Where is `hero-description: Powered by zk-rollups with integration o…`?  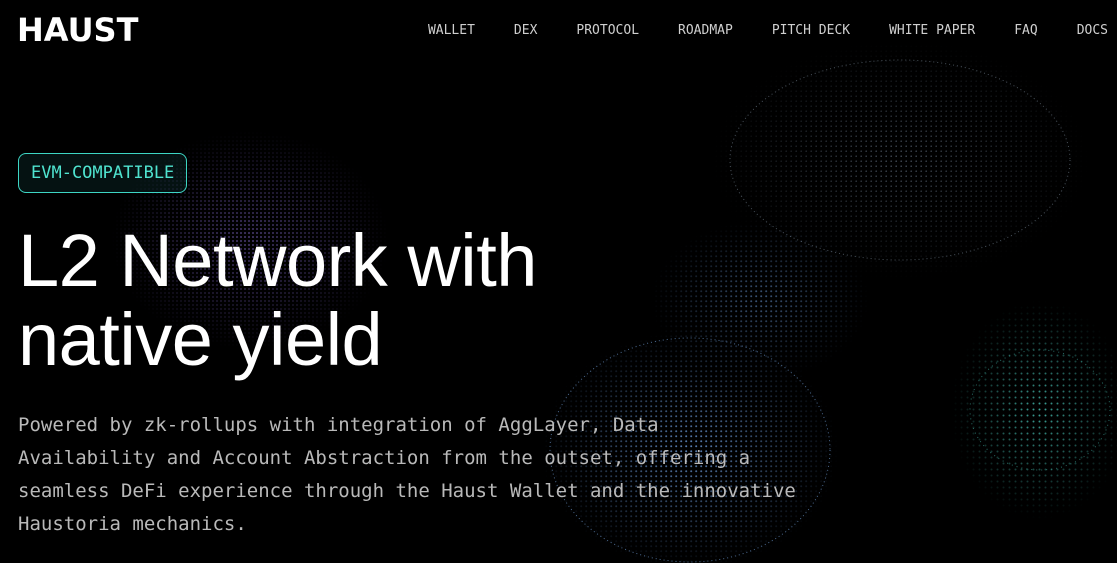 hero-description: Powered by zk-rollups with integration o… is located at coordinates (407, 474).